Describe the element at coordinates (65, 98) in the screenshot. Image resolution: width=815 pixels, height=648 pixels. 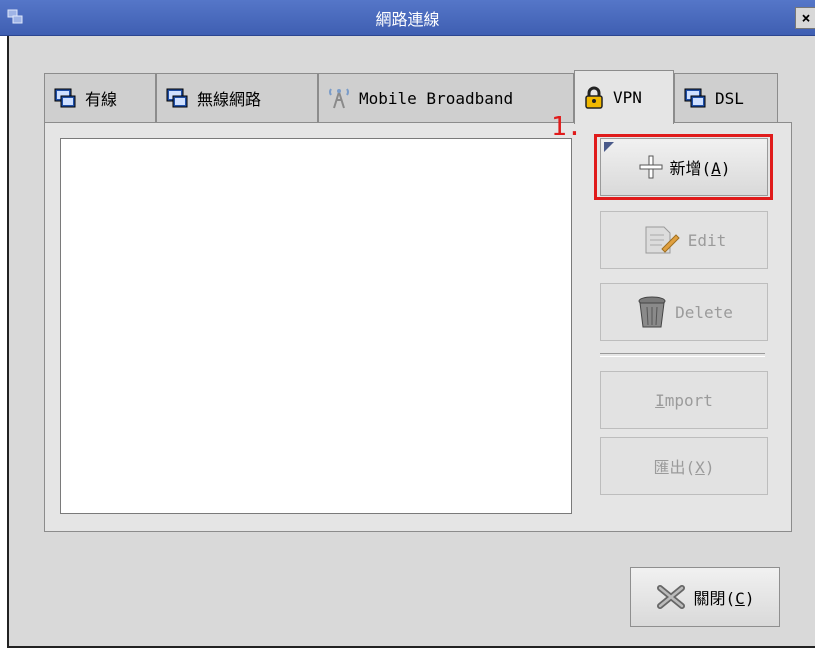
I see `network-wired-icon` at that location.